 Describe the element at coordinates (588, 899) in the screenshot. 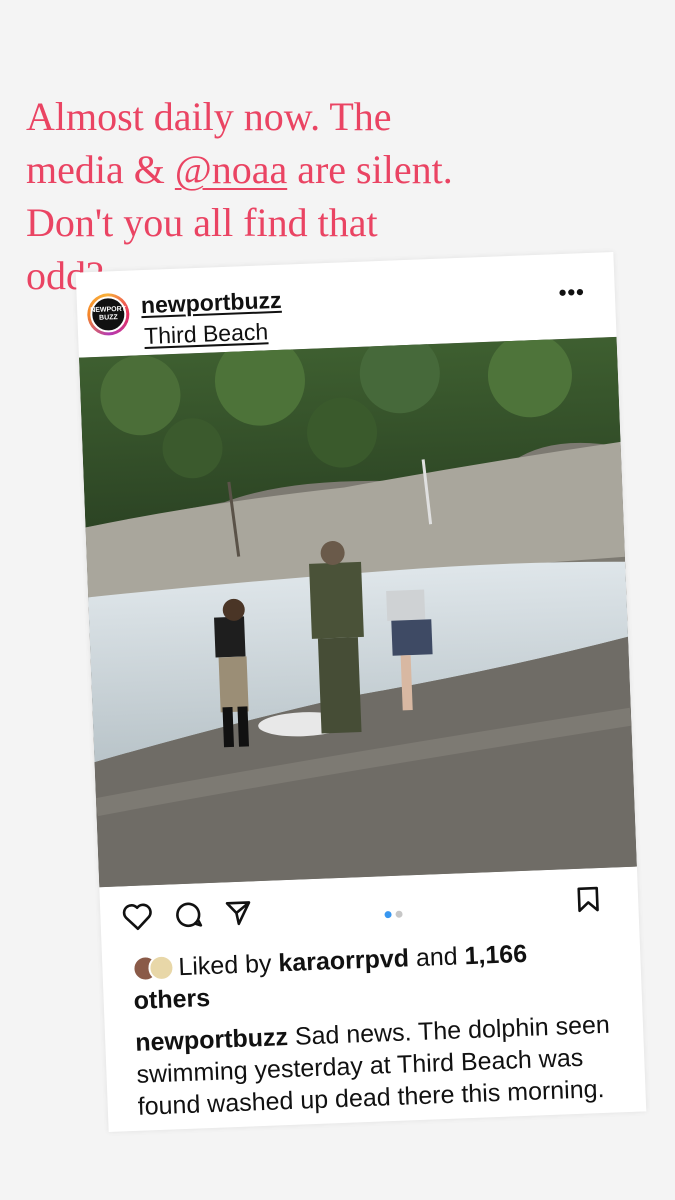

I see `bookmark-icon` at that location.